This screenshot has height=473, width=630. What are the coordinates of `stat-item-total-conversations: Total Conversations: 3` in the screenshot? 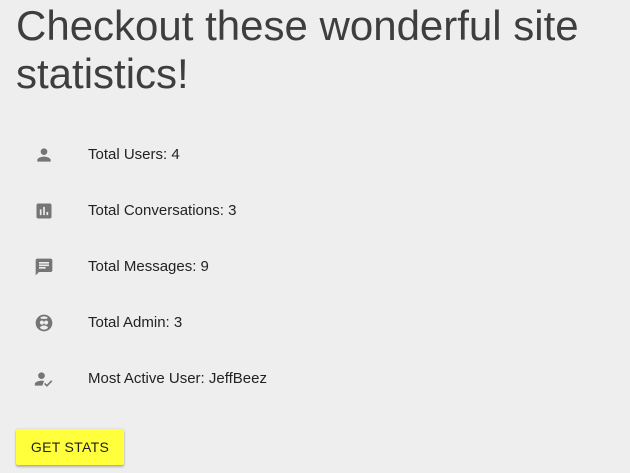 It's located at (315, 211).